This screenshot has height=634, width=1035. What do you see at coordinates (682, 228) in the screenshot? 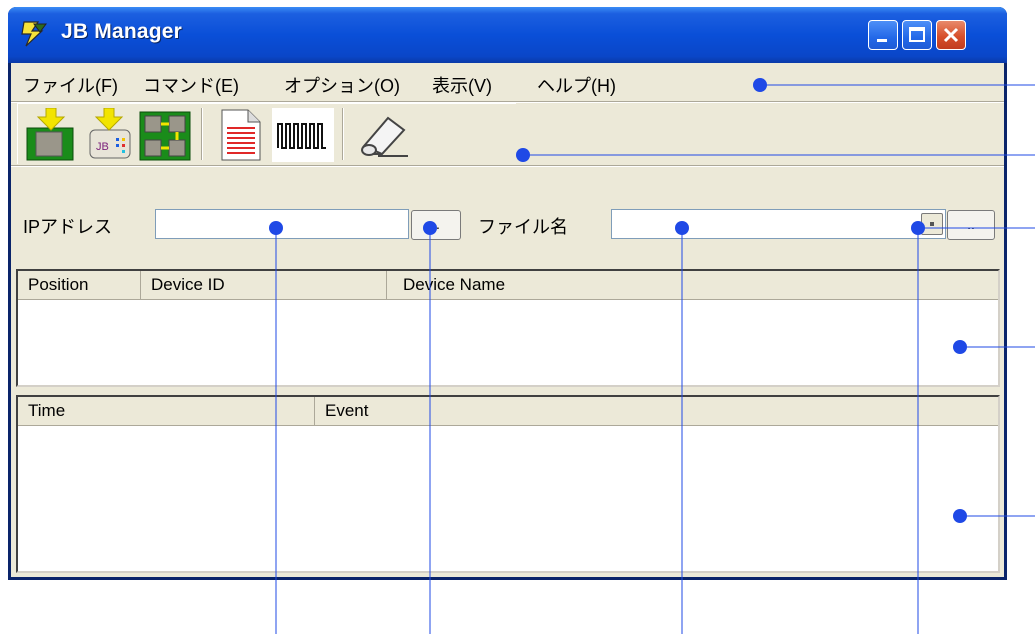
I see `callout-dot-file-field` at bounding box center [682, 228].